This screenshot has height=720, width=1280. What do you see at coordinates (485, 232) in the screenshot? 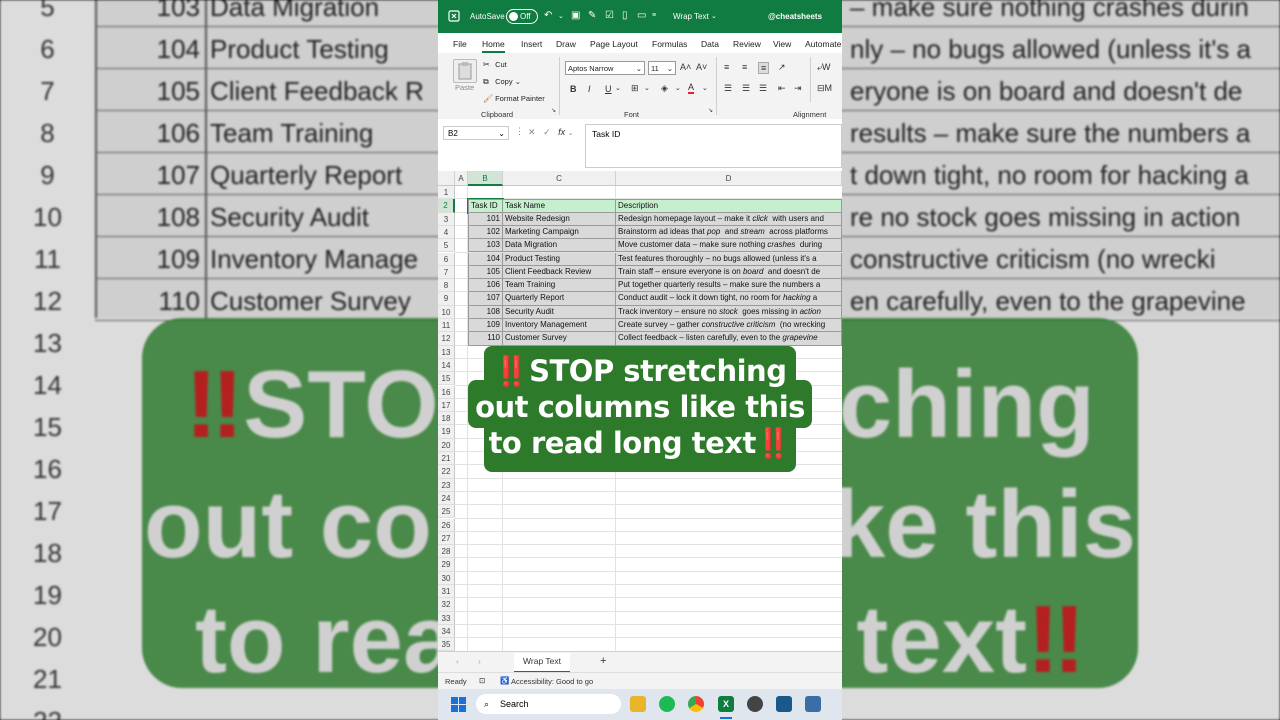
I see `cell-task-id: 102` at bounding box center [485, 232].